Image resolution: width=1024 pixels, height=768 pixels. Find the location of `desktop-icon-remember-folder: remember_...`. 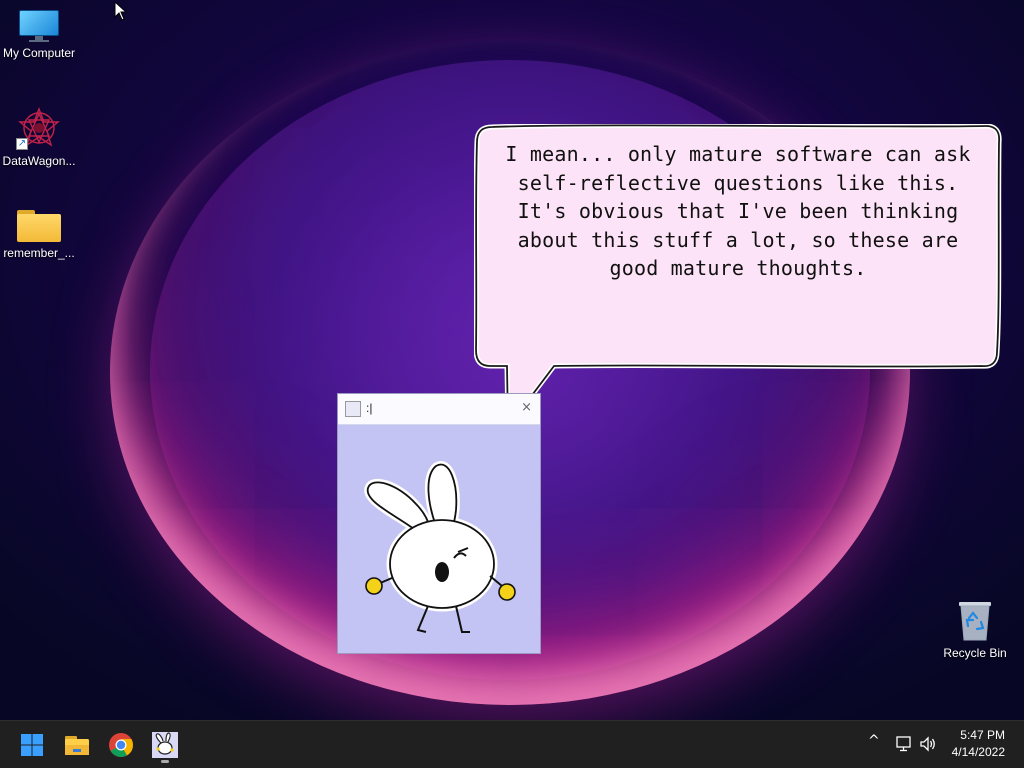

desktop-icon-remember-folder: remember_... is located at coordinates (39, 234).